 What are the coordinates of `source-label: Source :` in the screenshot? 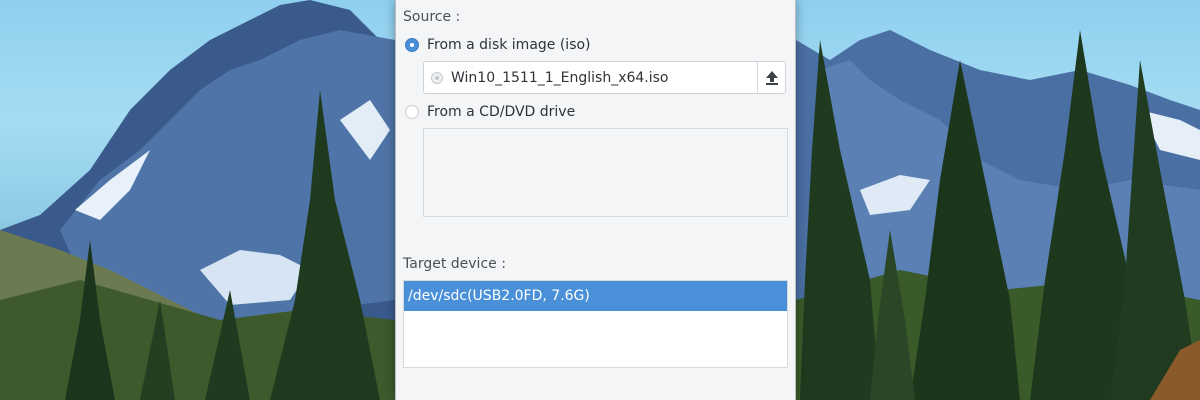 It's located at (432, 17).